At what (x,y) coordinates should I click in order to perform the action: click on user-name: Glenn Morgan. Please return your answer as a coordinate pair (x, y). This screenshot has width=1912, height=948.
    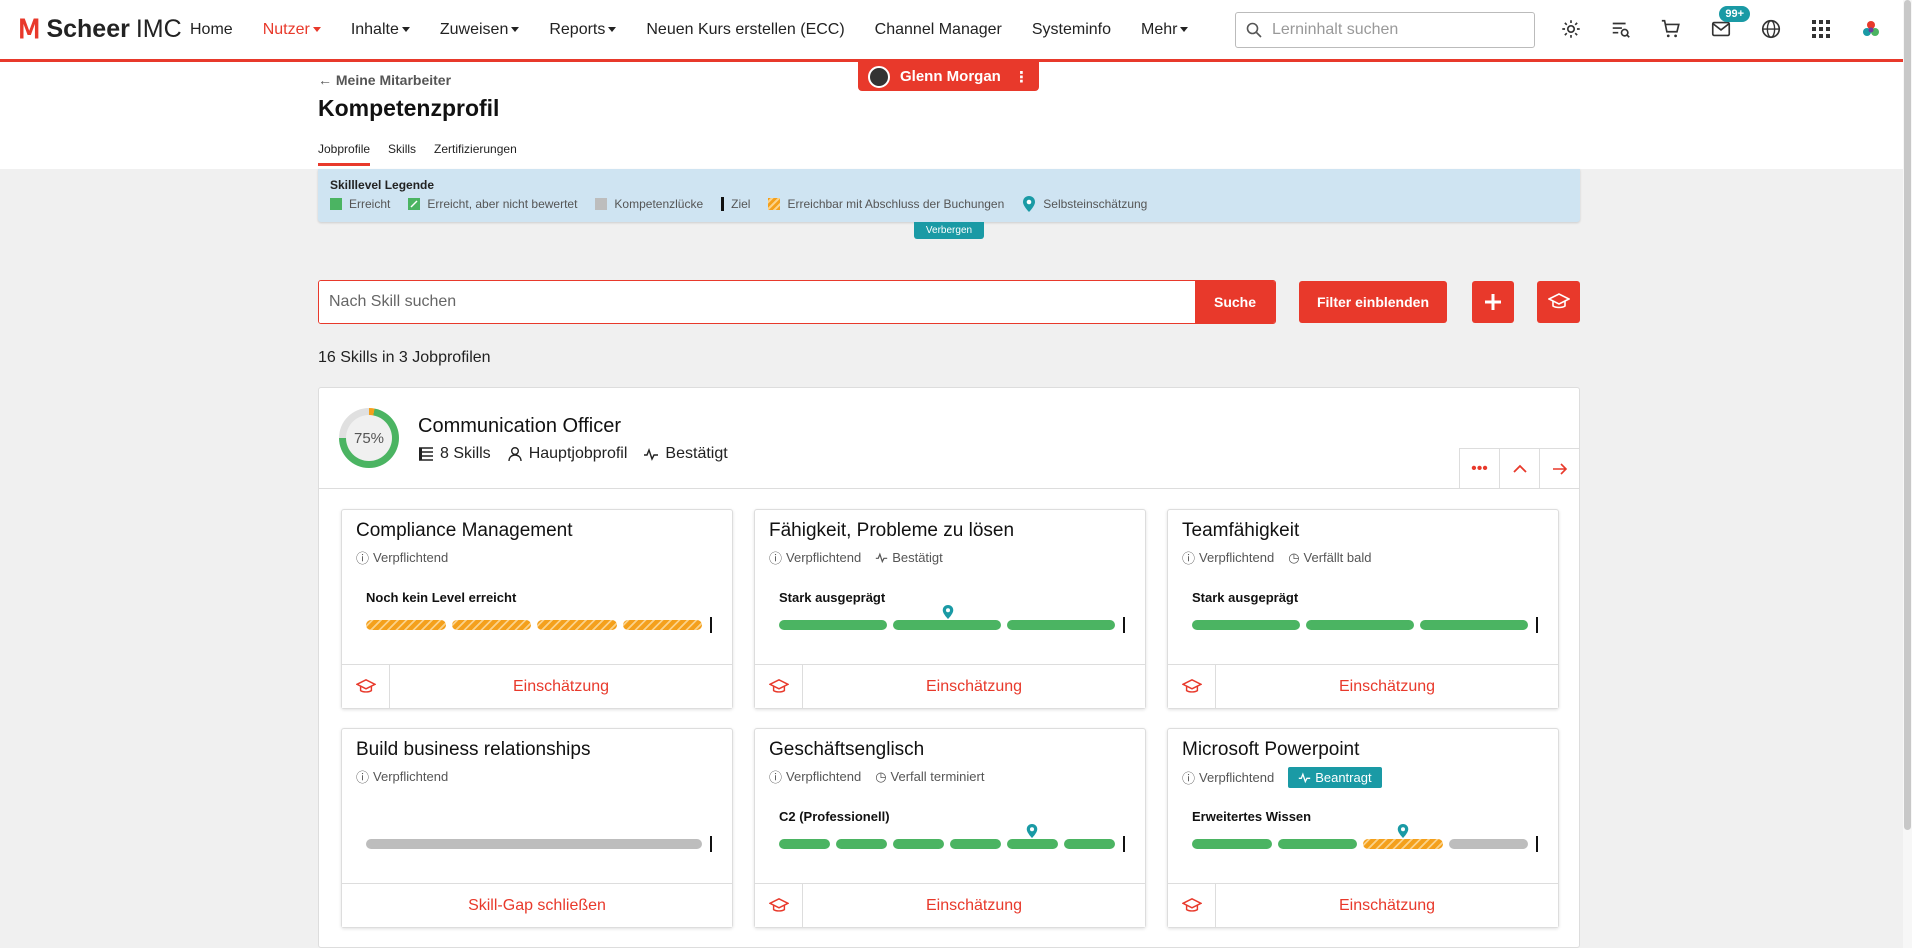
    Looking at the image, I should click on (950, 76).